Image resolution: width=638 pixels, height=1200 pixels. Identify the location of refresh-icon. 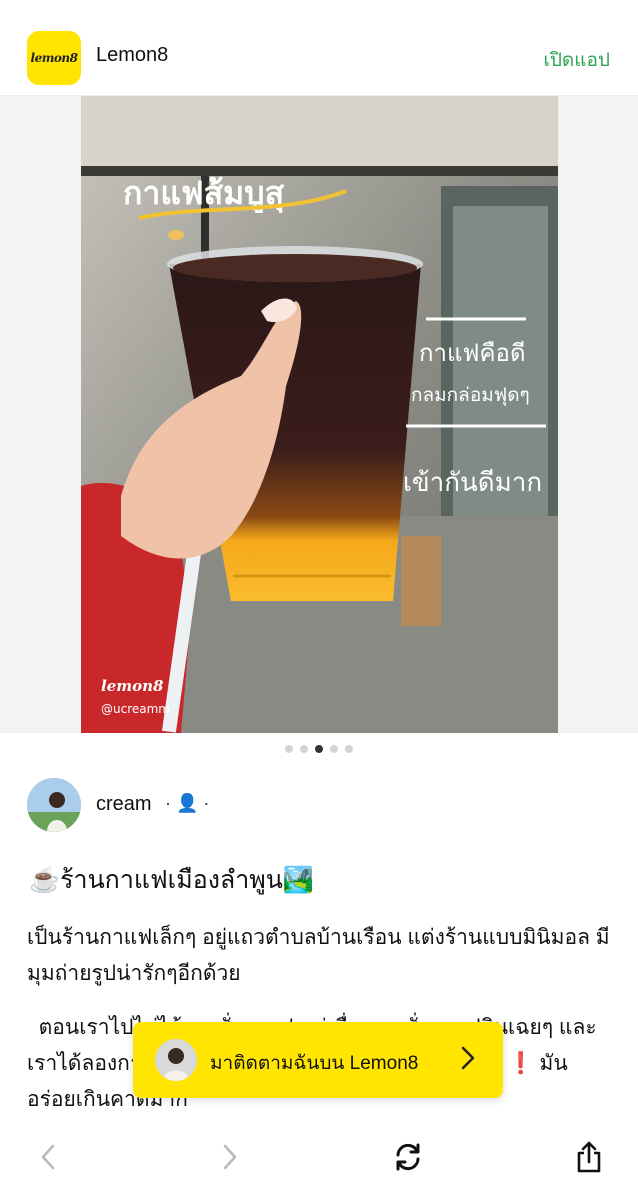
(408, 1159).